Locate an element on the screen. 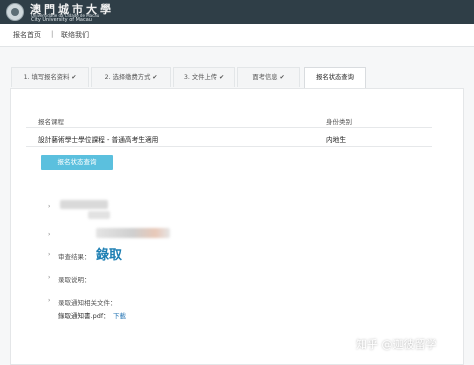  admission-note-label: 录取说明： is located at coordinates (74, 280).